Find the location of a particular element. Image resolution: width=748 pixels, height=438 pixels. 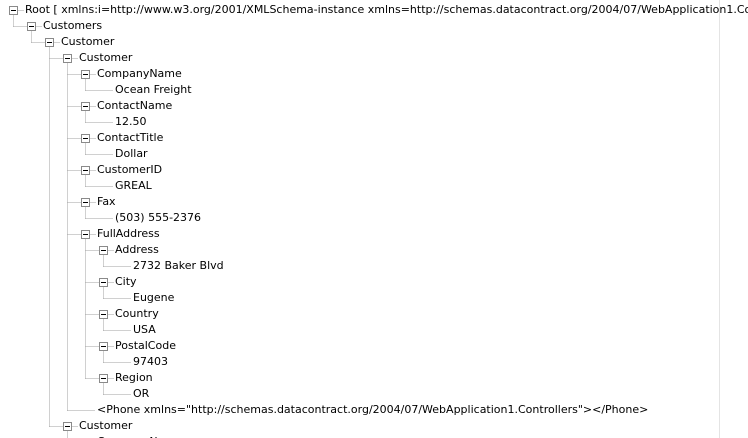

tree-node-address: Address is located at coordinates (137, 250).